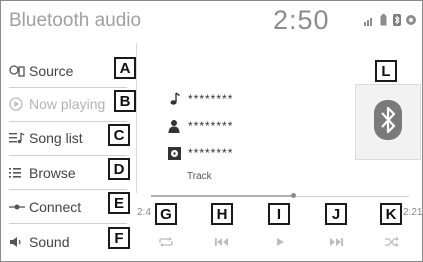 The height and width of the screenshot is (262, 423). What do you see at coordinates (397, 22) in the screenshot?
I see `bluetooth-icon` at bounding box center [397, 22].